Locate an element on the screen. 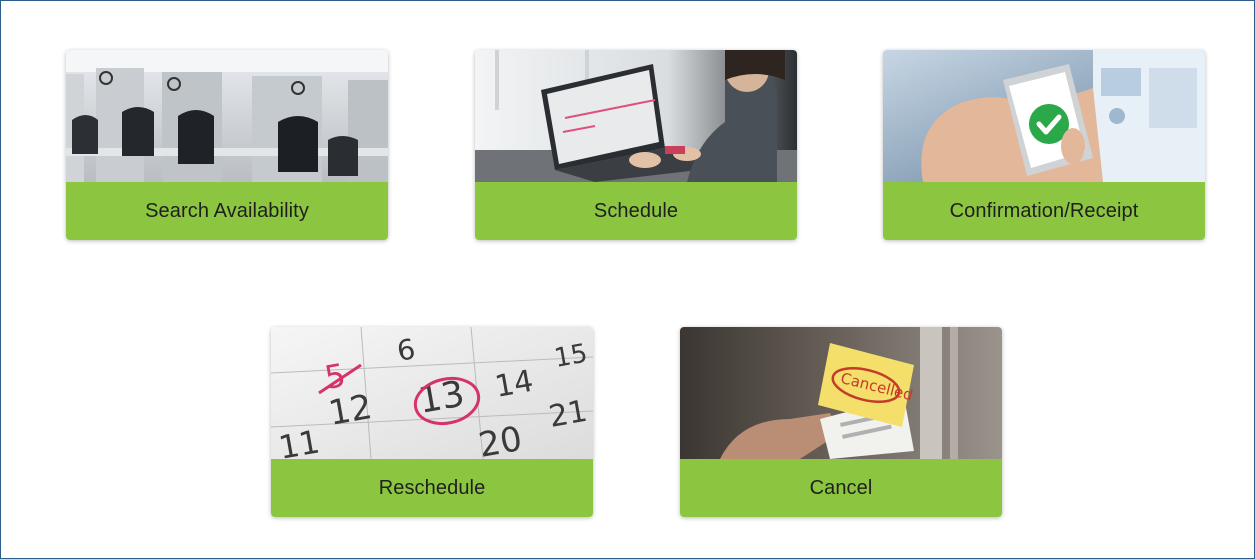  call-center-cubicles-photo is located at coordinates (227, 116).